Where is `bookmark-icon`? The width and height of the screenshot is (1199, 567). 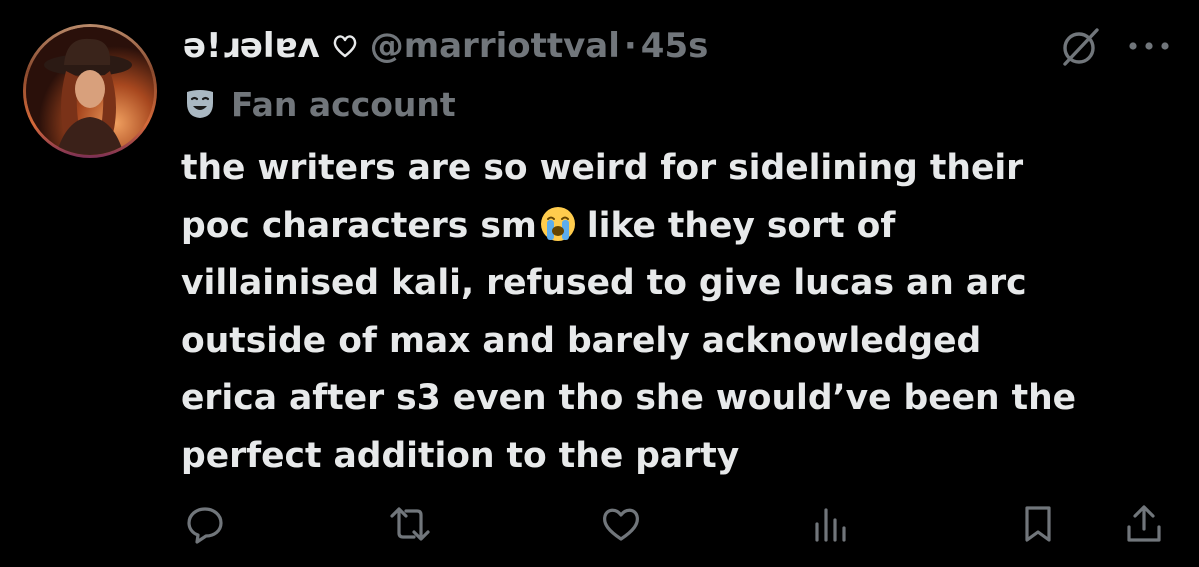
bookmark-icon is located at coordinates (1038, 524).